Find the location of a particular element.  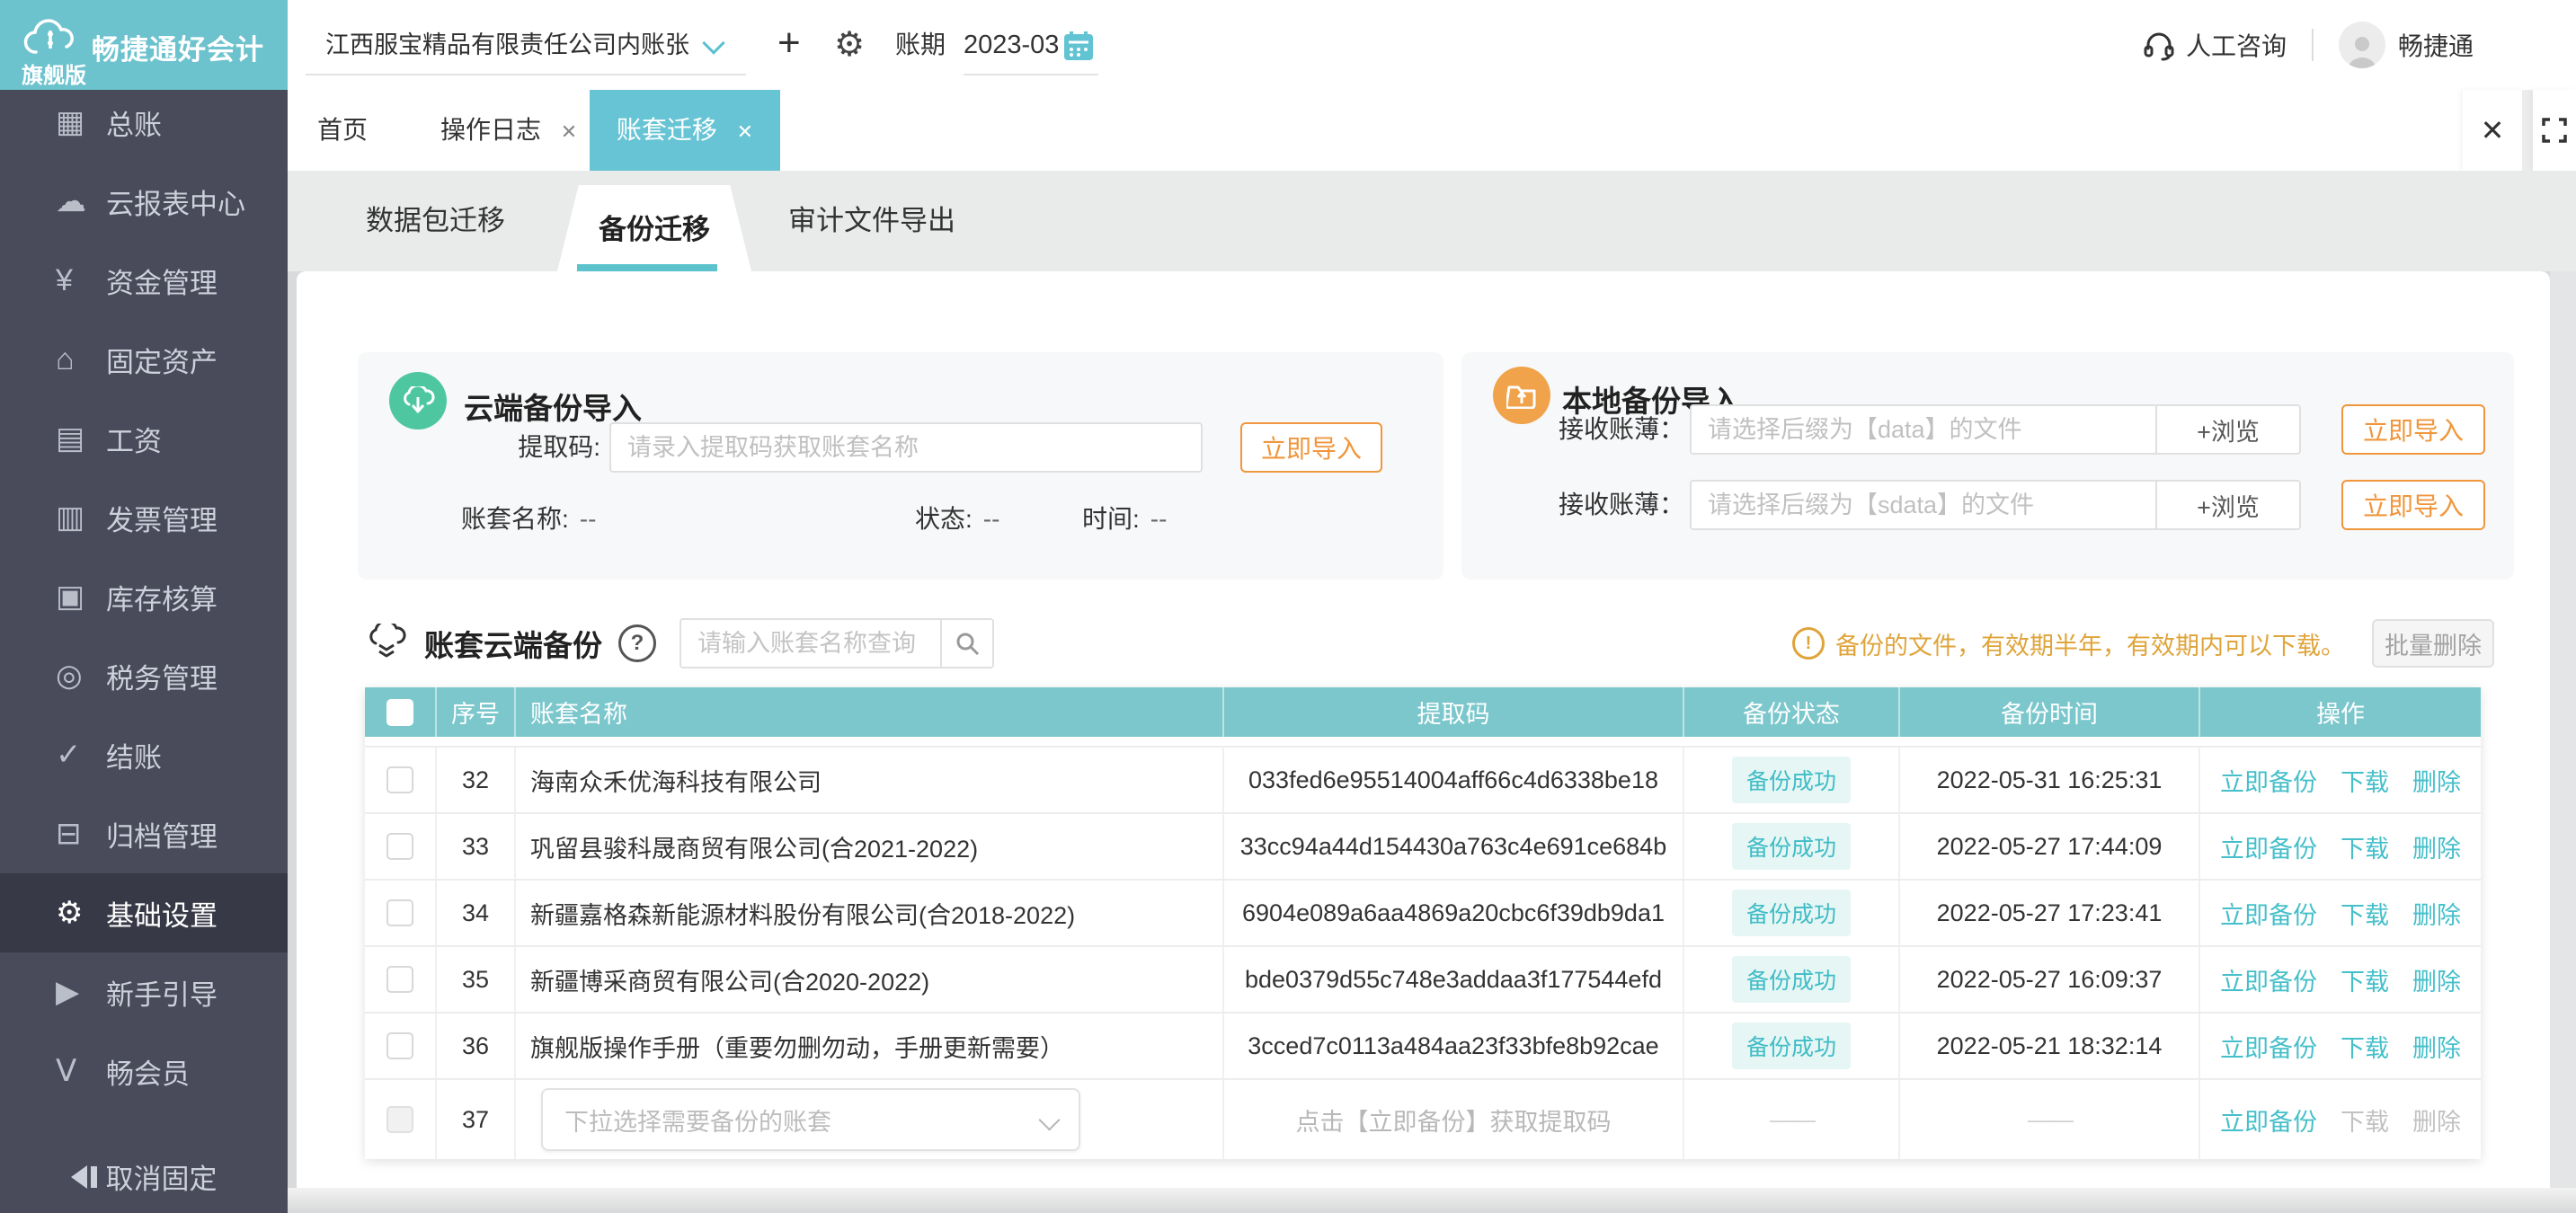

account-select: 下拉选择需要备份的账套 is located at coordinates (810, 1119).